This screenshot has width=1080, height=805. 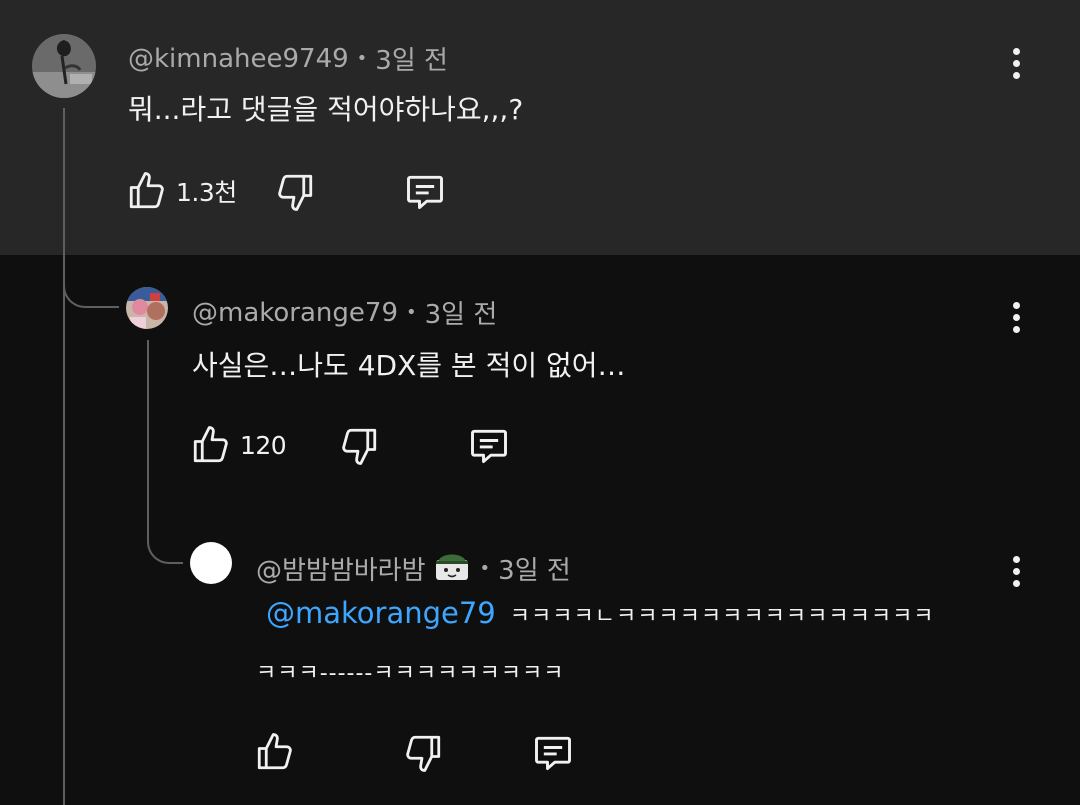 What do you see at coordinates (452, 568) in the screenshot?
I see `member-badge-icon` at bounding box center [452, 568].